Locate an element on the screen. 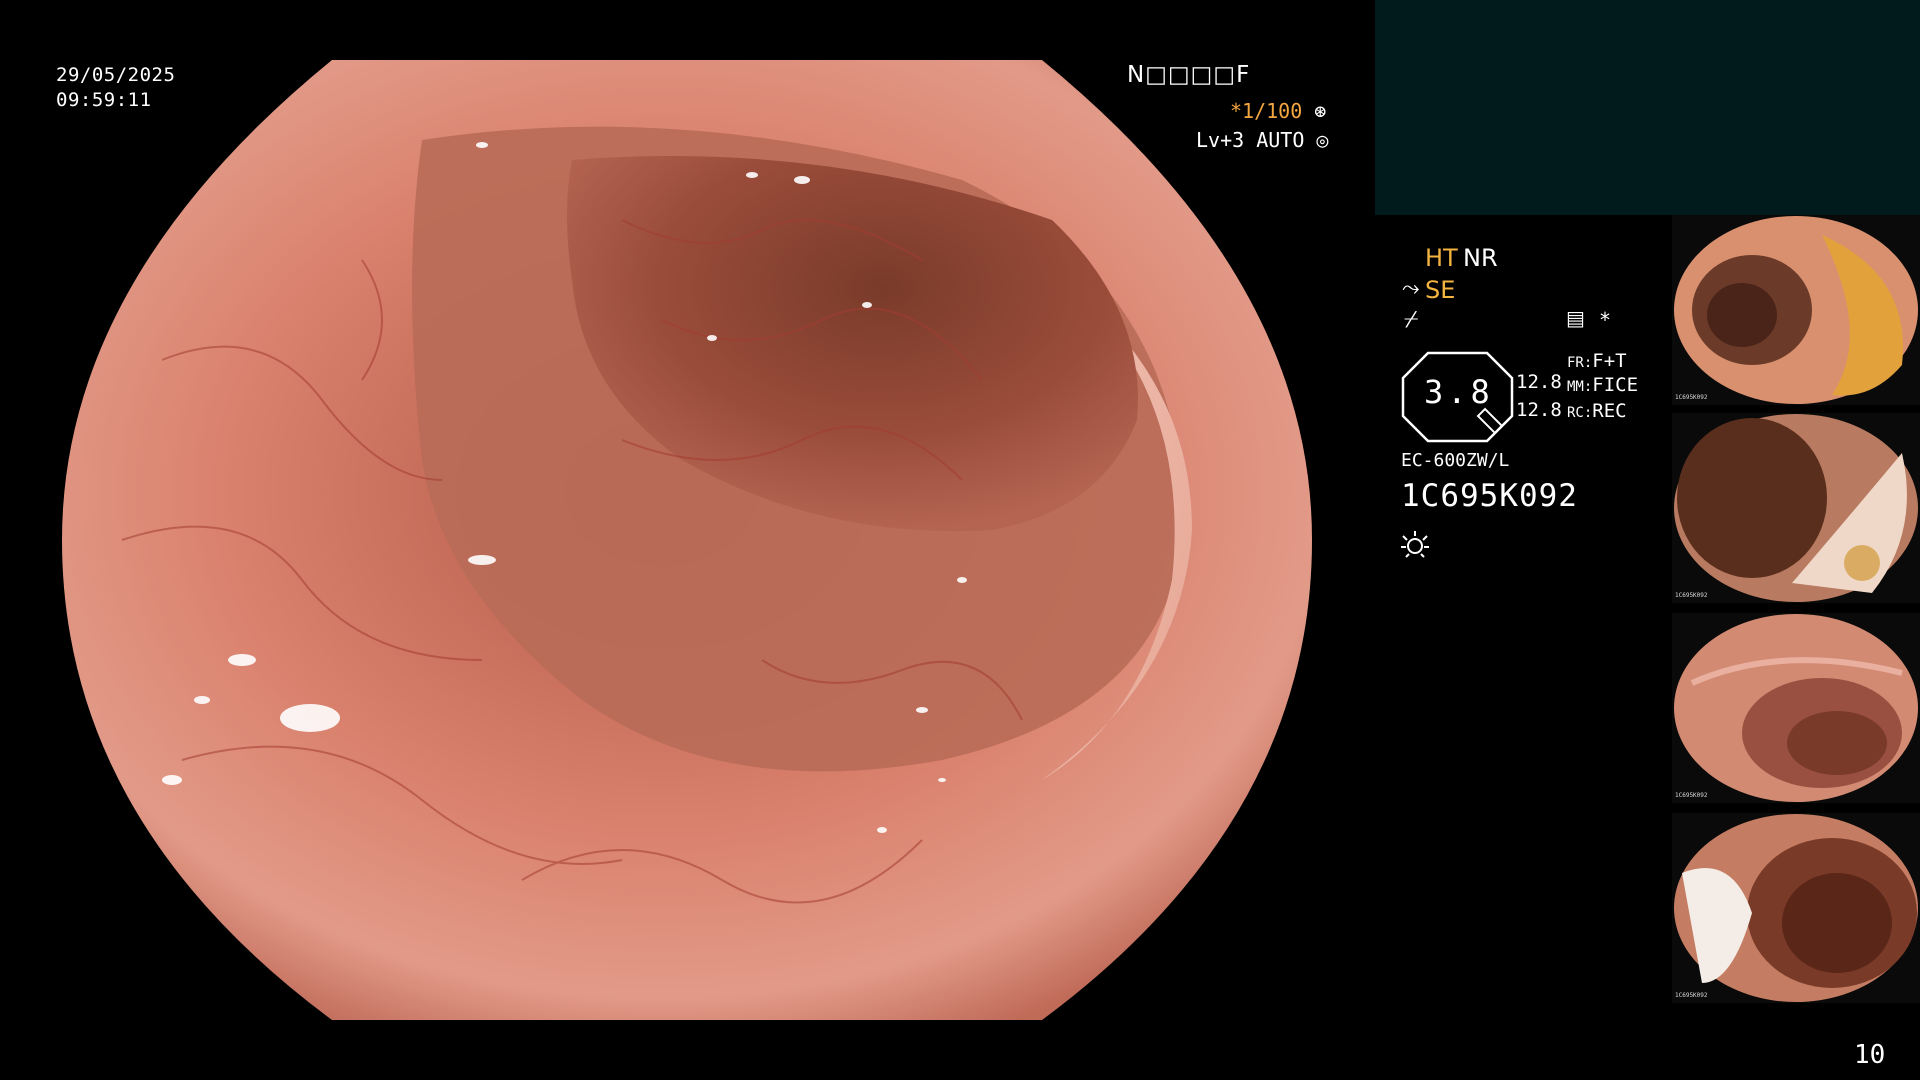 This screenshot has width=1920, height=1080. scope-model: EC-600ZW/L is located at coordinates (1455, 460).